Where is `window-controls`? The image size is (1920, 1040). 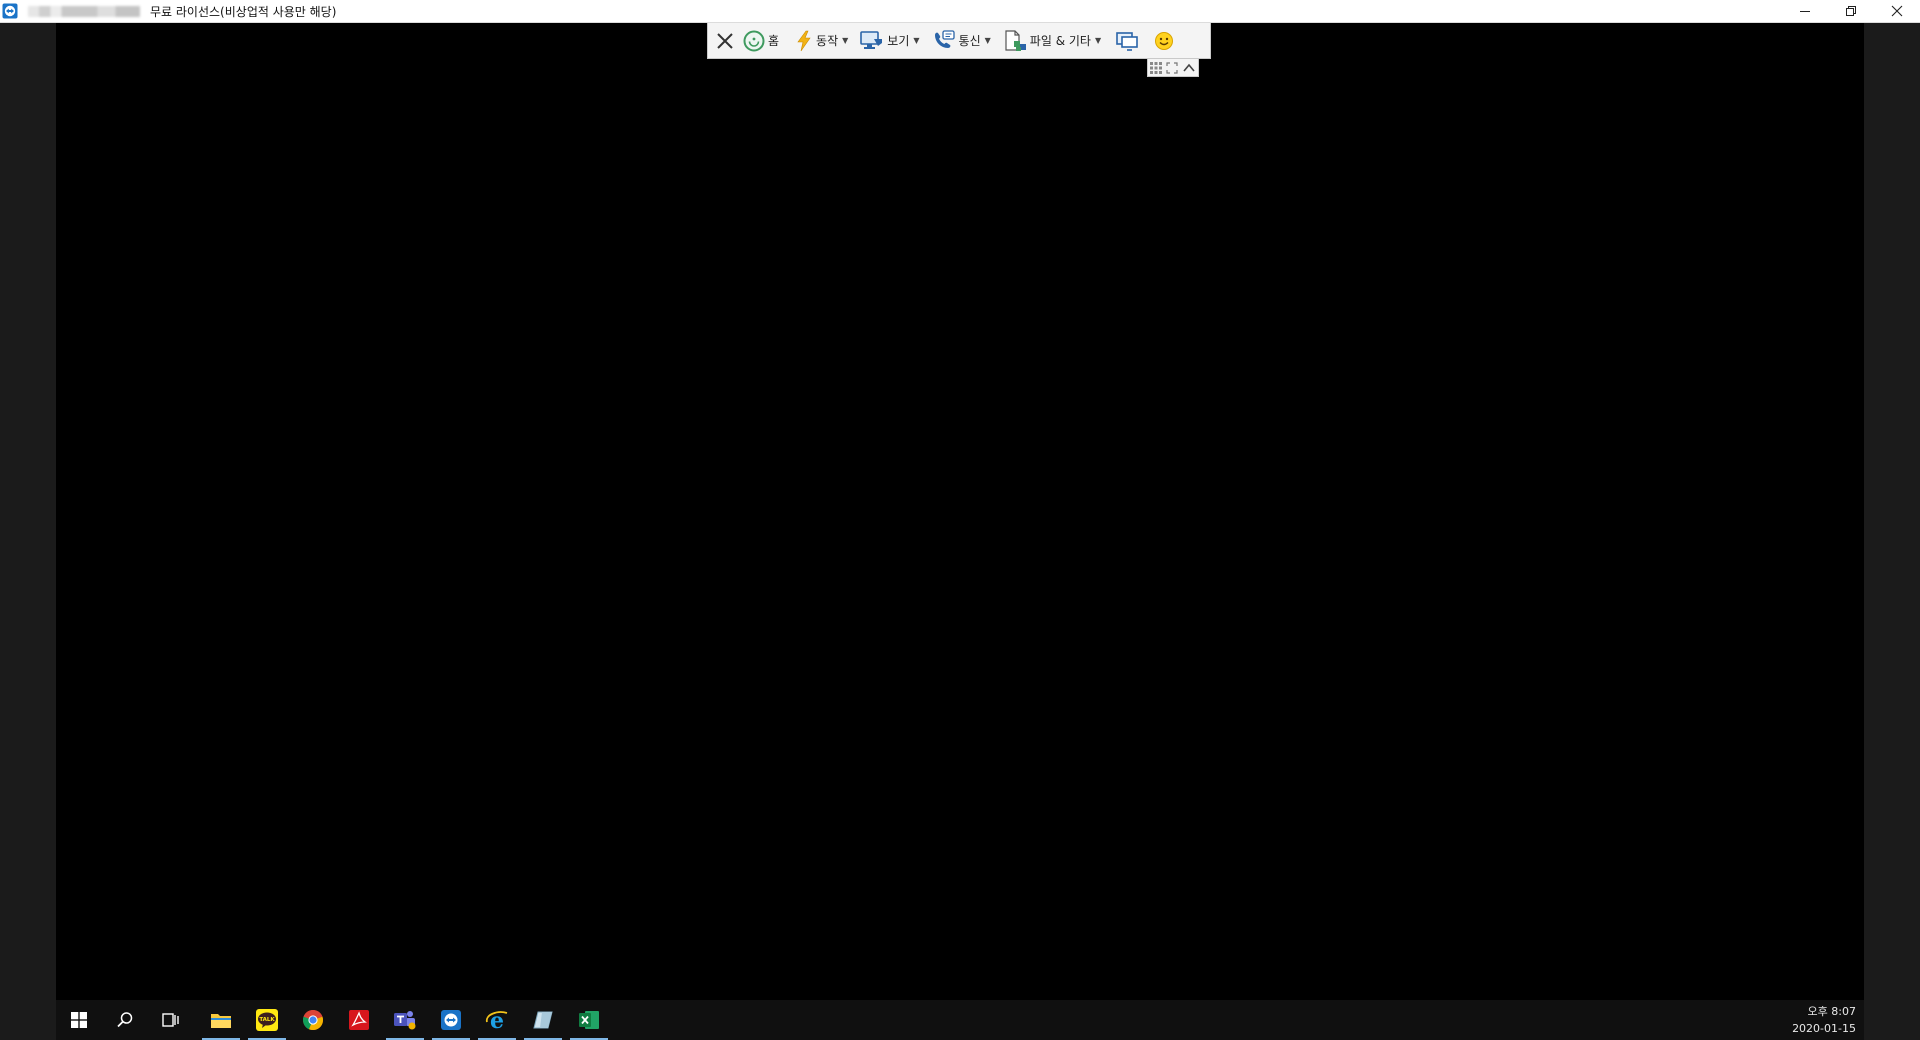
window-controls is located at coordinates (1851, 11).